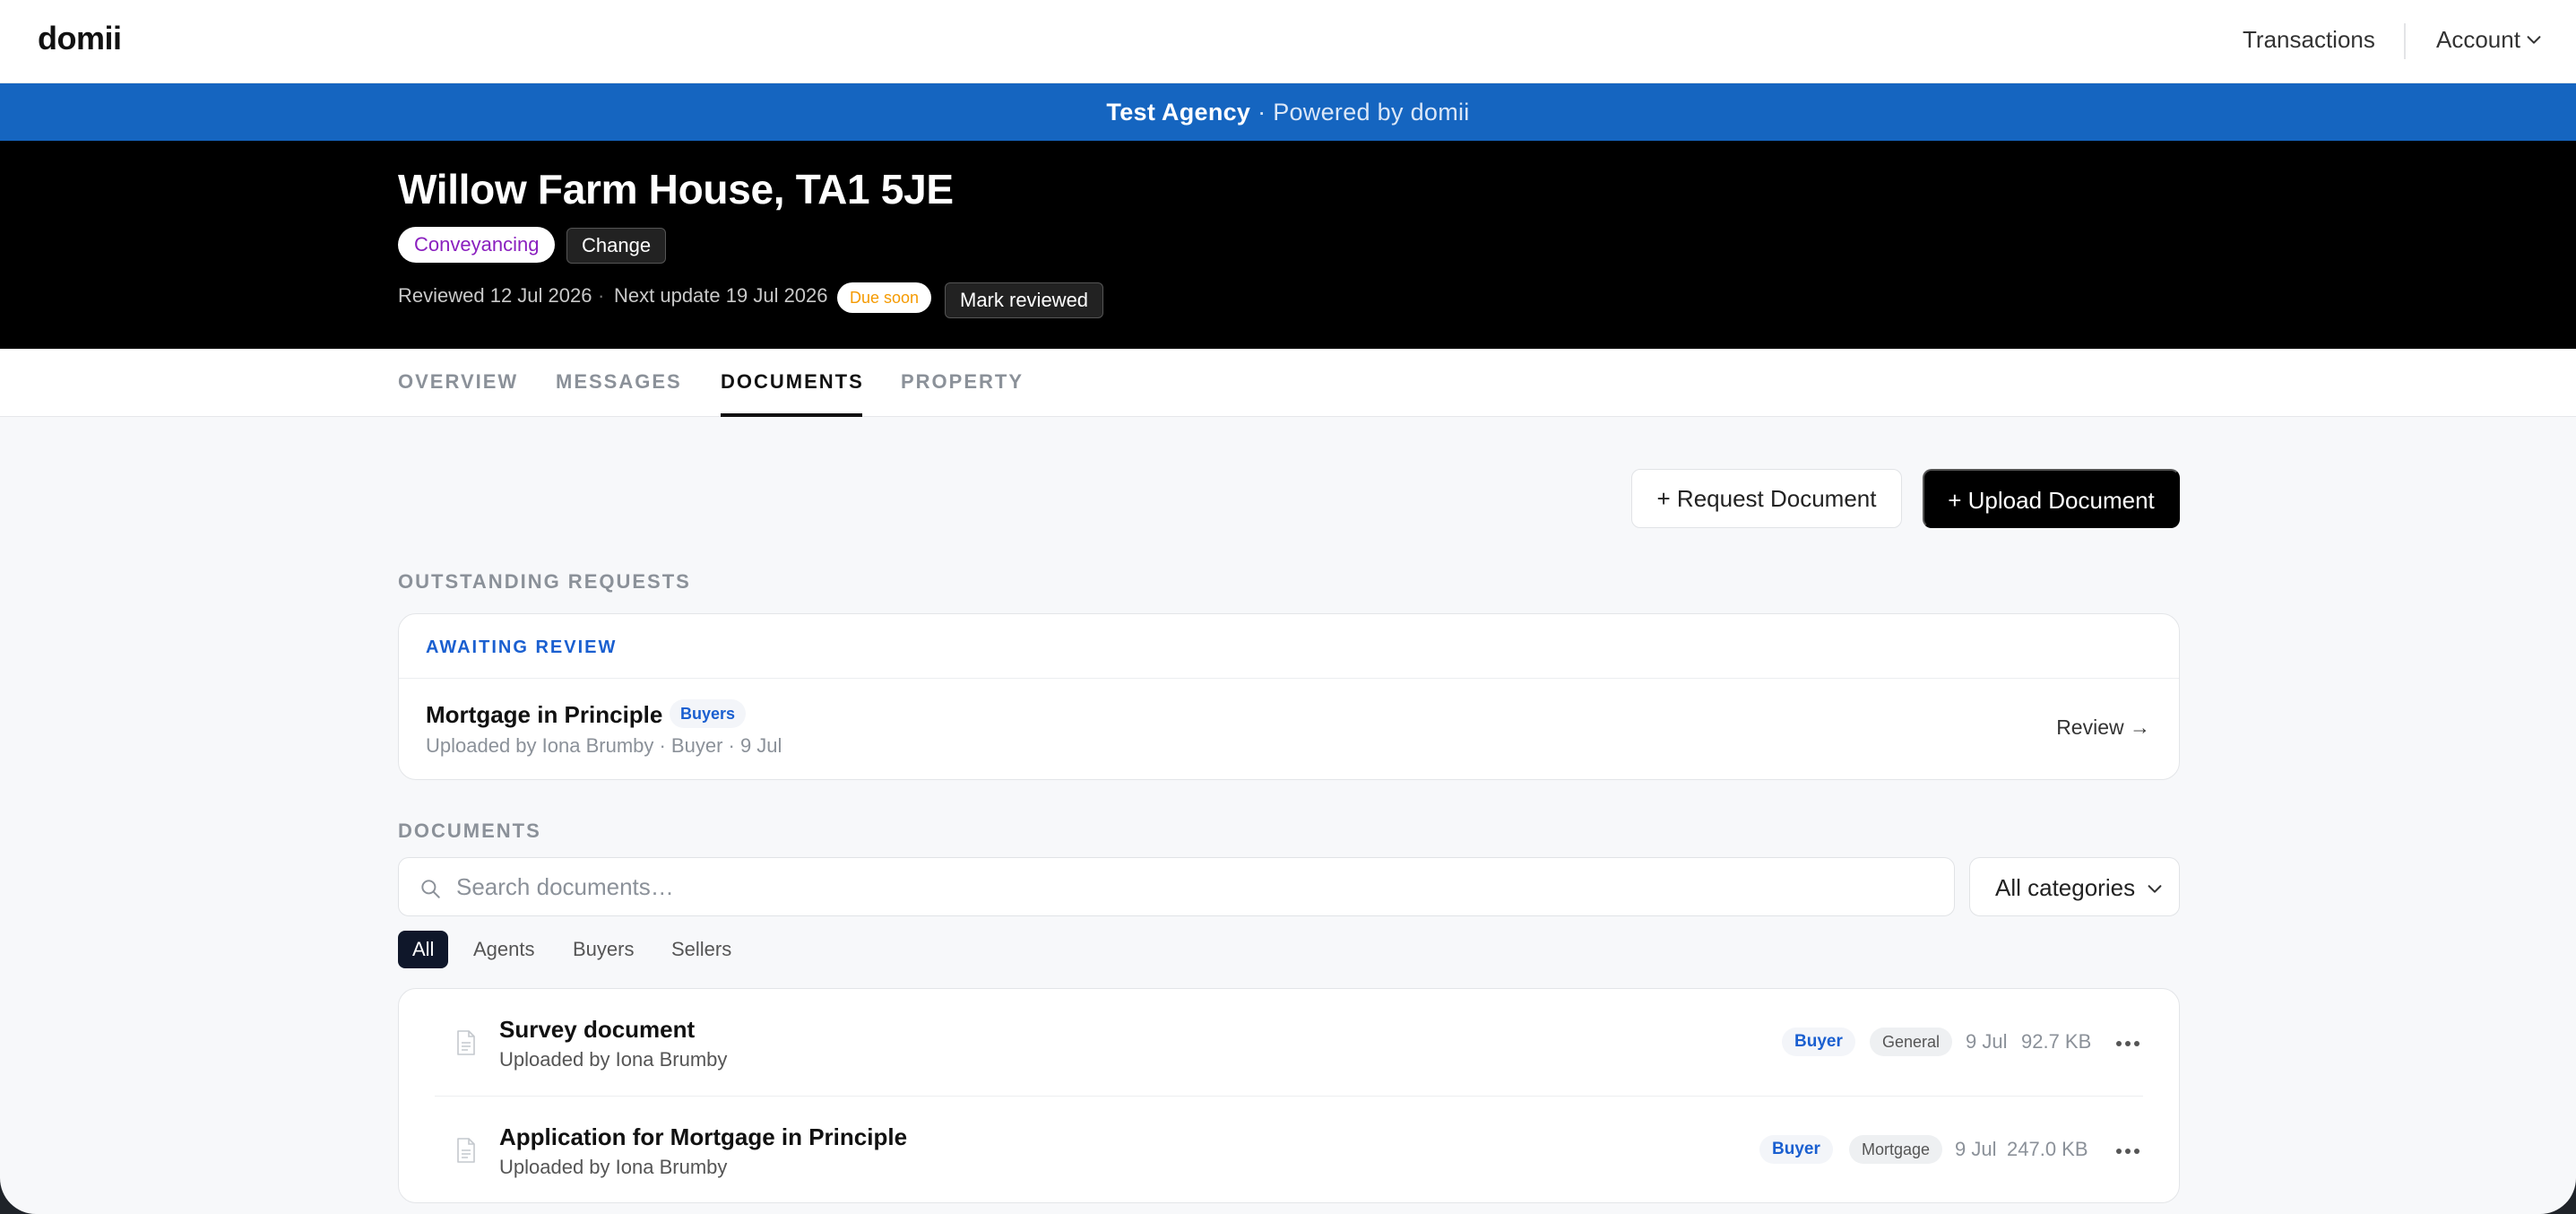  What do you see at coordinates (2047, 1149) in the screenshot?
I see `document-size: 247.0 KB` at bounding box center [2047, 1149].